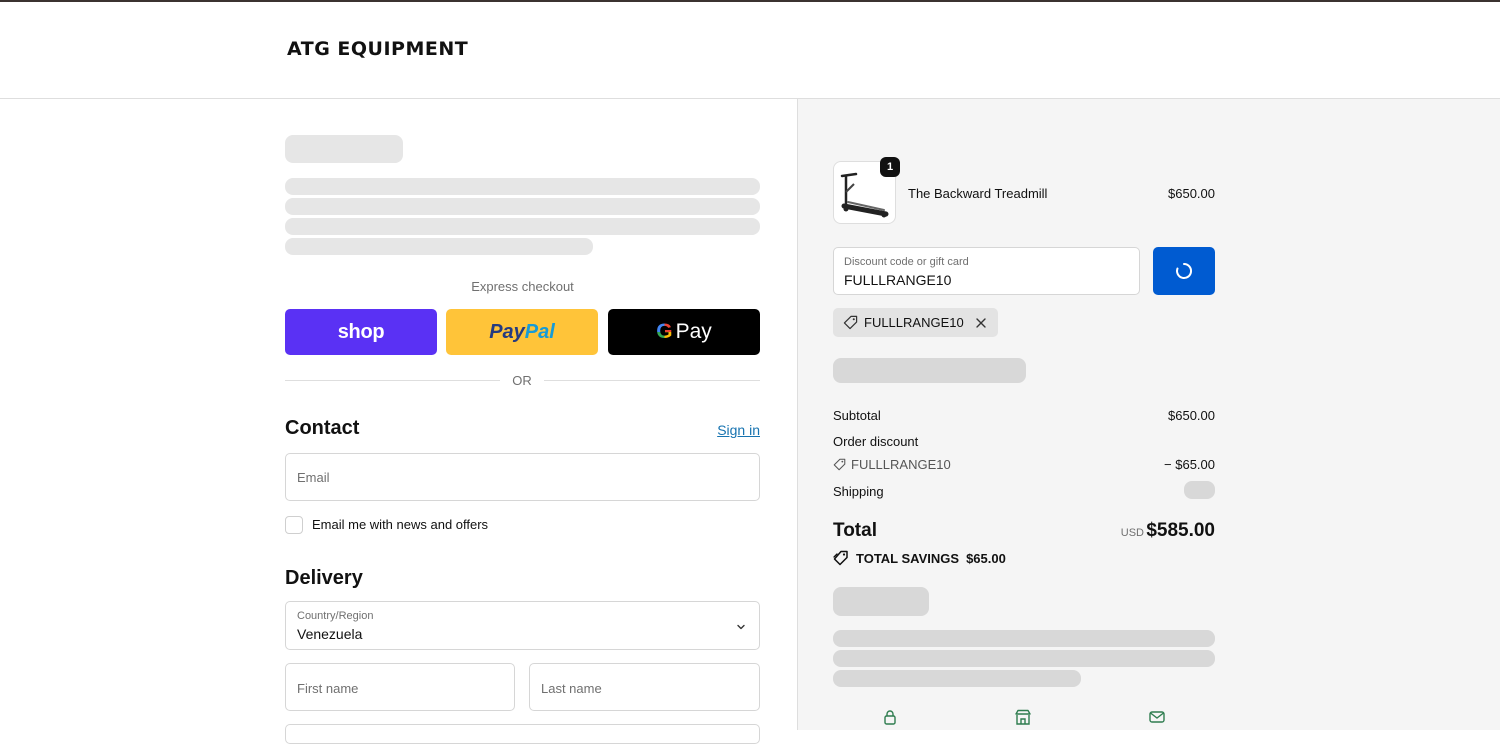 The height and width of the screenshot is (744, 1500). I want to click on order-discount-label: Order discount, so click(876, 441).